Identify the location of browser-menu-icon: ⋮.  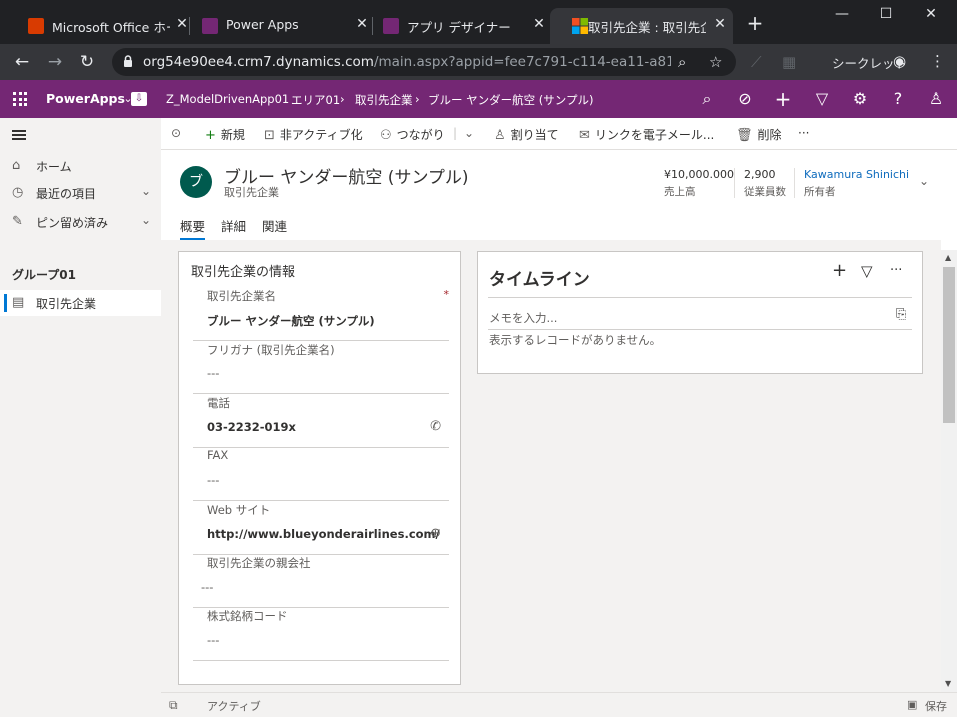
(937, 61).